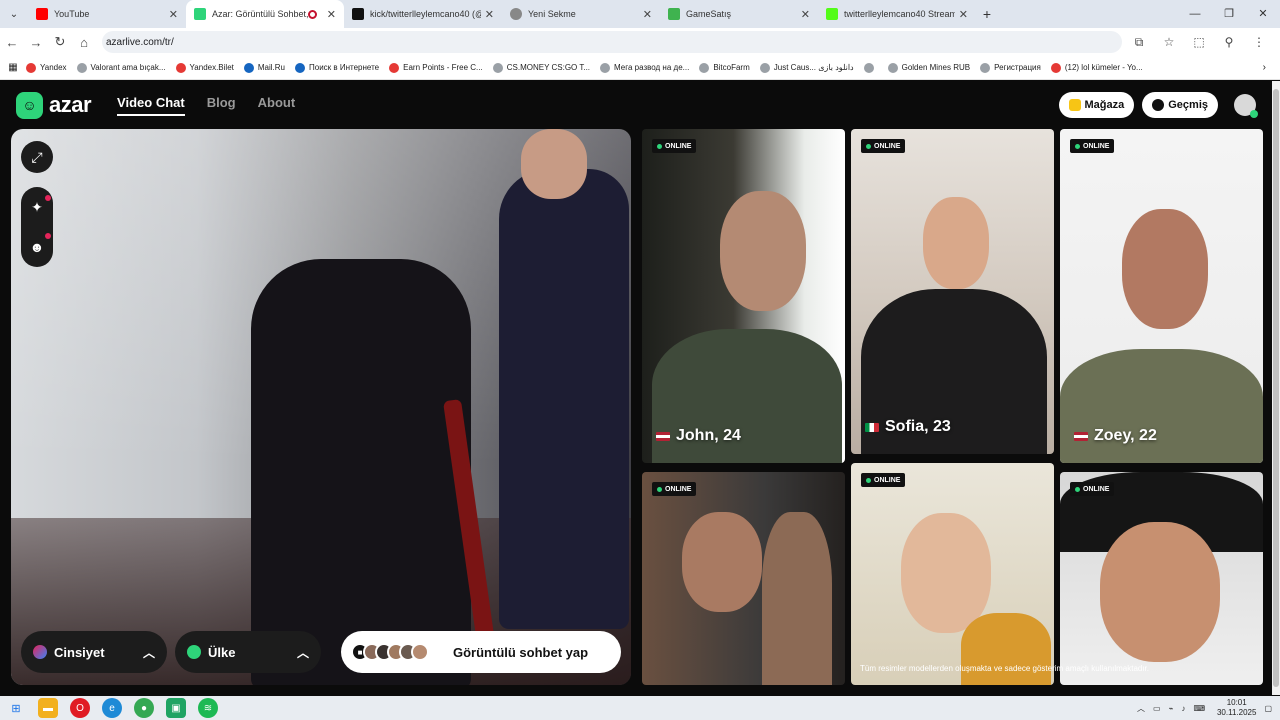  I want to click on it-flag-icon, so click(872, 427).